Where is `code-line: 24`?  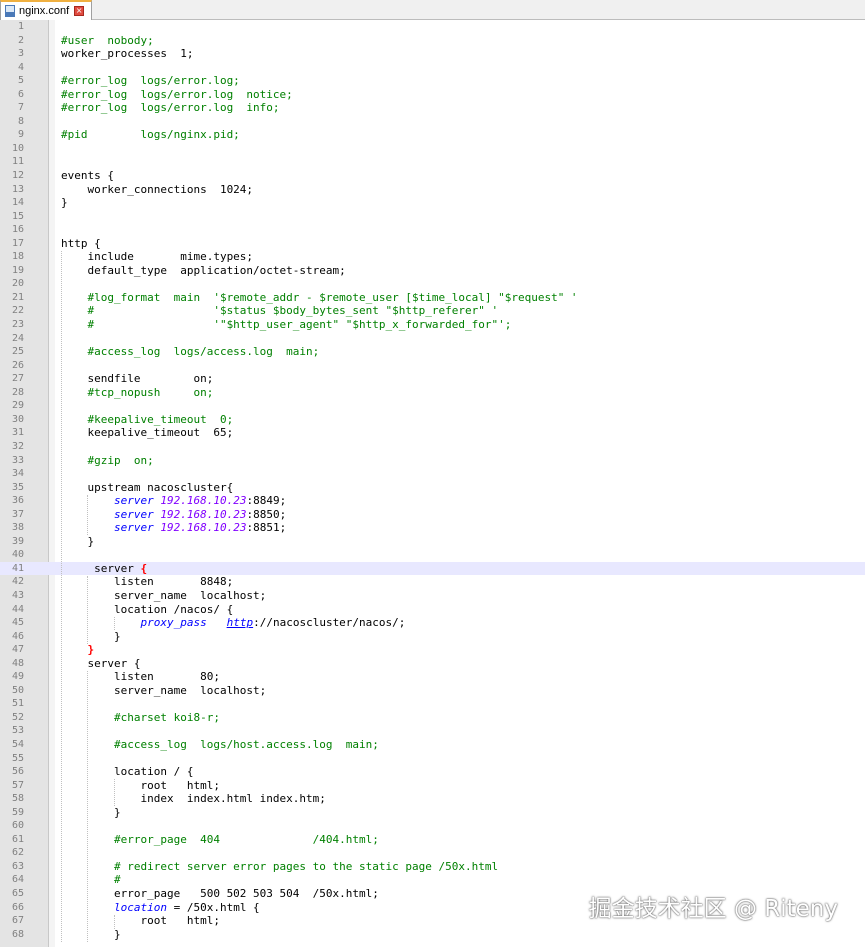 code-line: 24 is located at coordinates (432, 339).